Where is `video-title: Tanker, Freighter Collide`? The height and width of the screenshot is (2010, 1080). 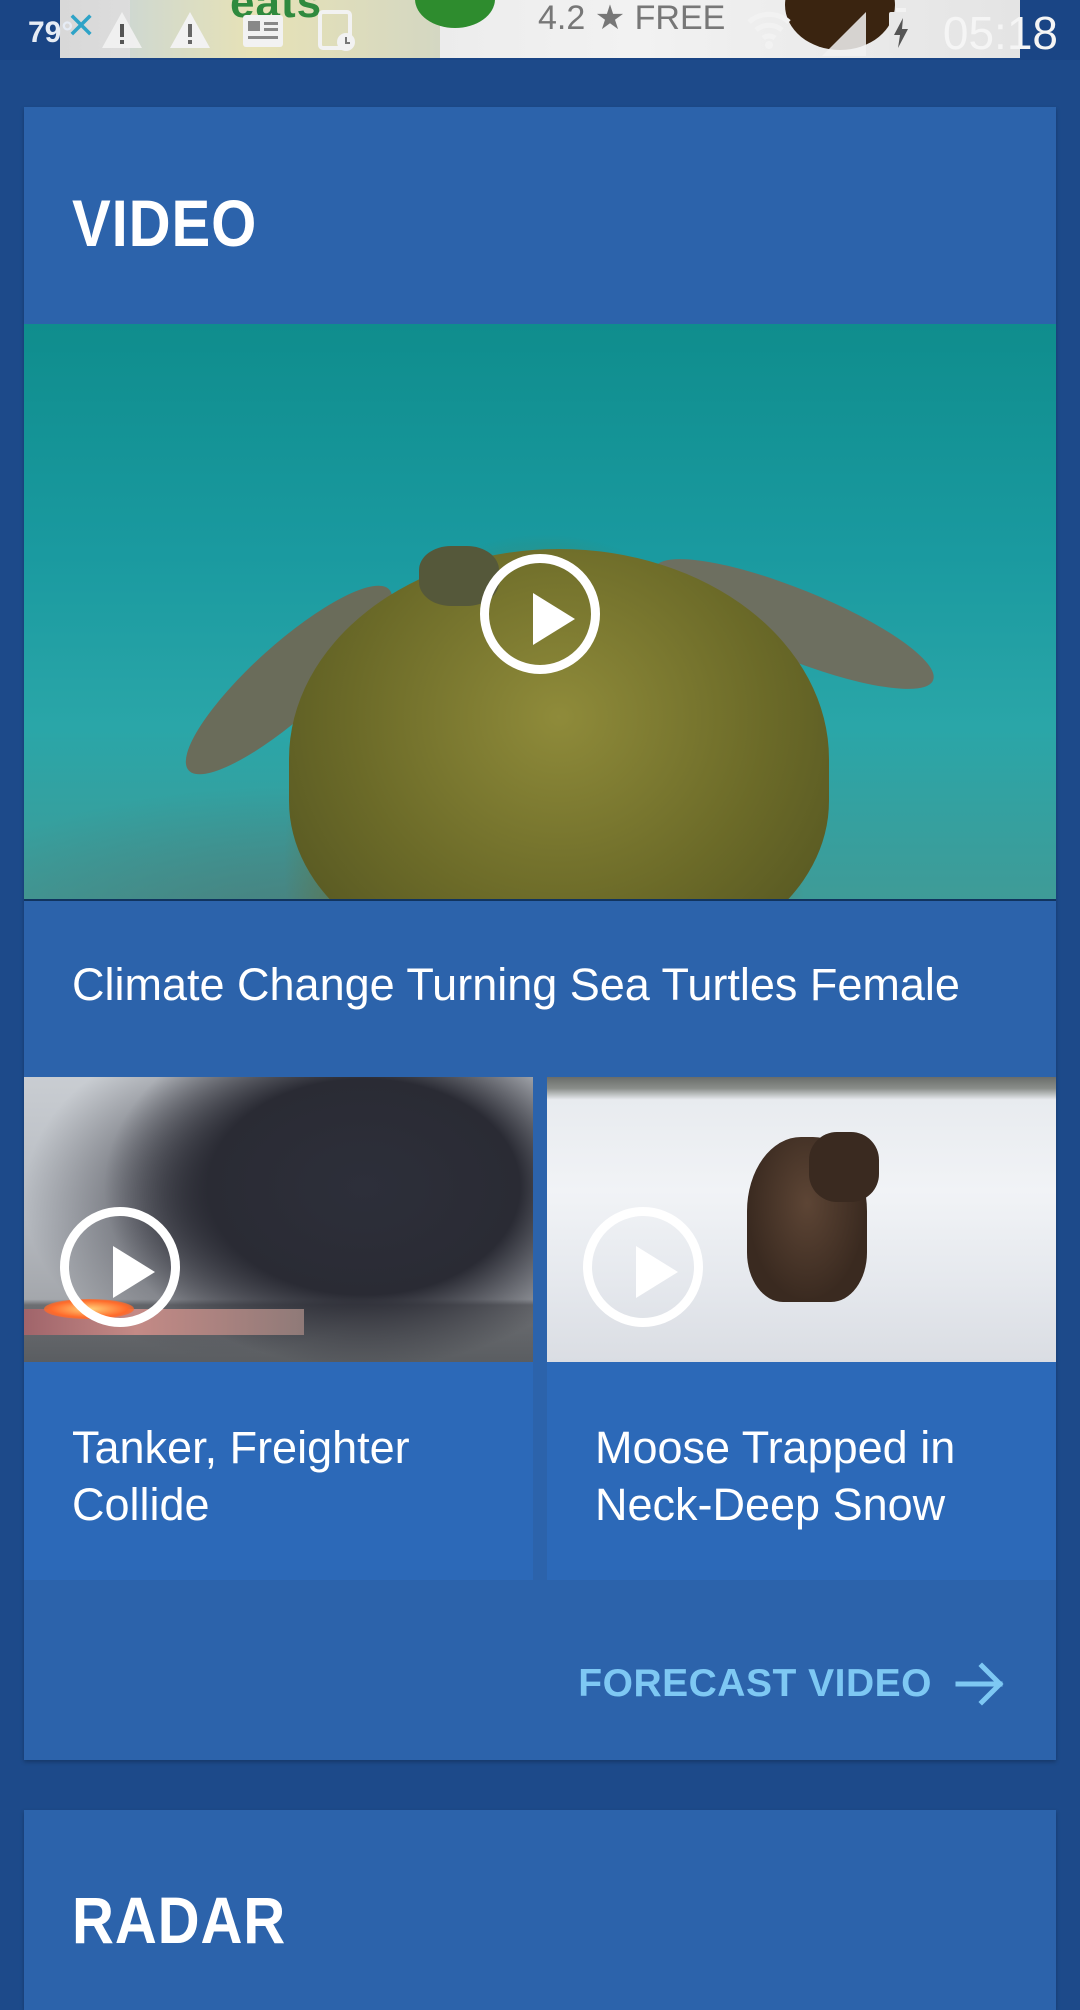 video-title: Tanker, Freighter Collide is located at coordinates (292, 1476).